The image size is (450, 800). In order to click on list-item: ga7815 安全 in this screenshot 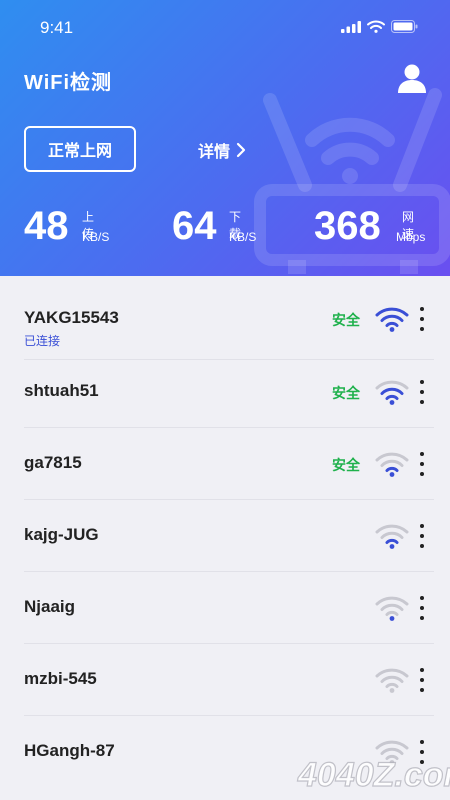, I will do `click(225, 464)`.